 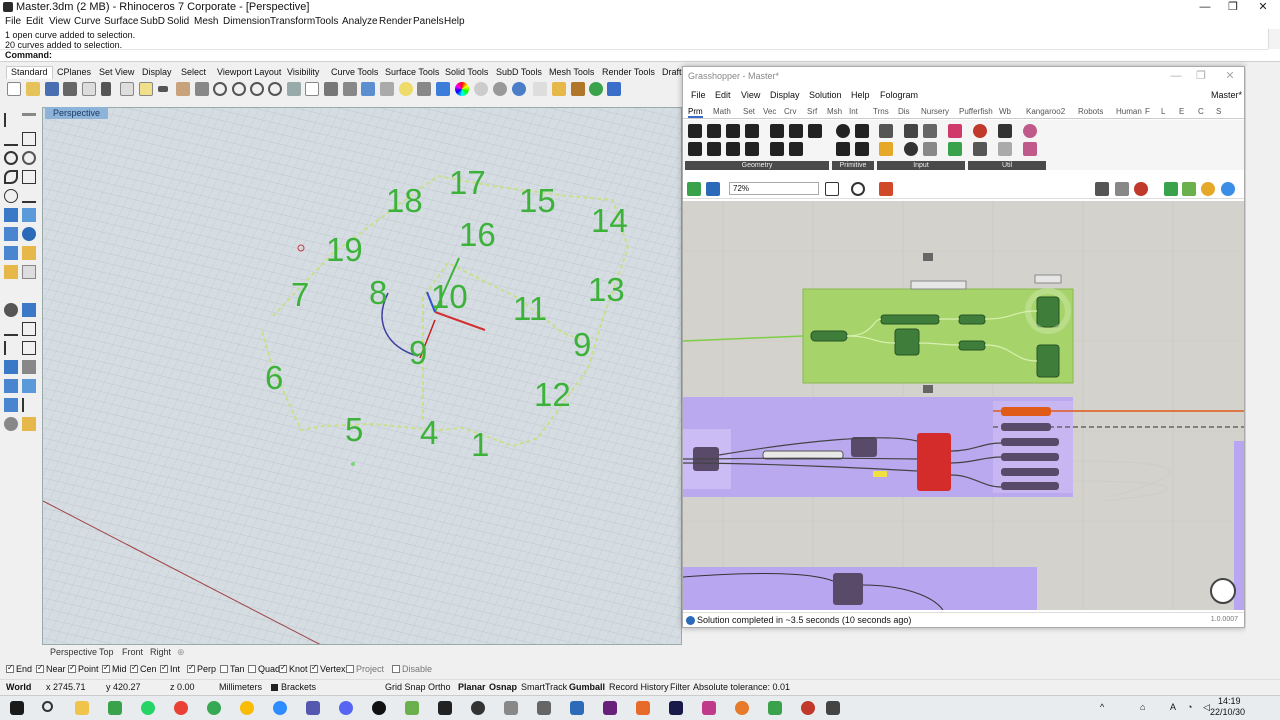 I want to click on tab-solid-tools: Solid Tools, so click(x=466, y=72).